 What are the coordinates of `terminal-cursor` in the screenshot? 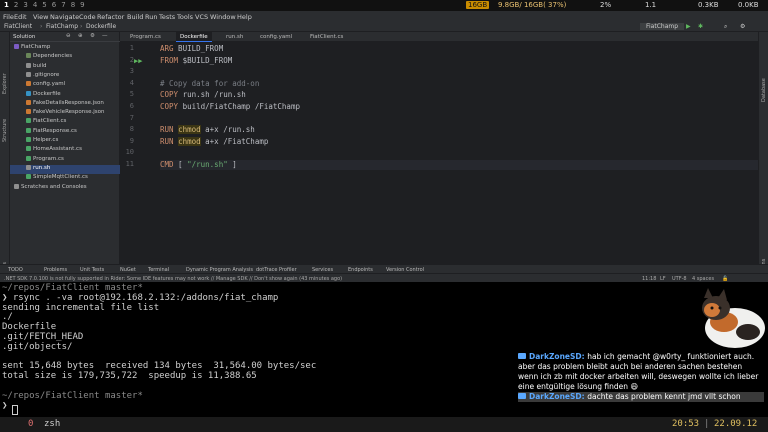 It's located at (15, 410).